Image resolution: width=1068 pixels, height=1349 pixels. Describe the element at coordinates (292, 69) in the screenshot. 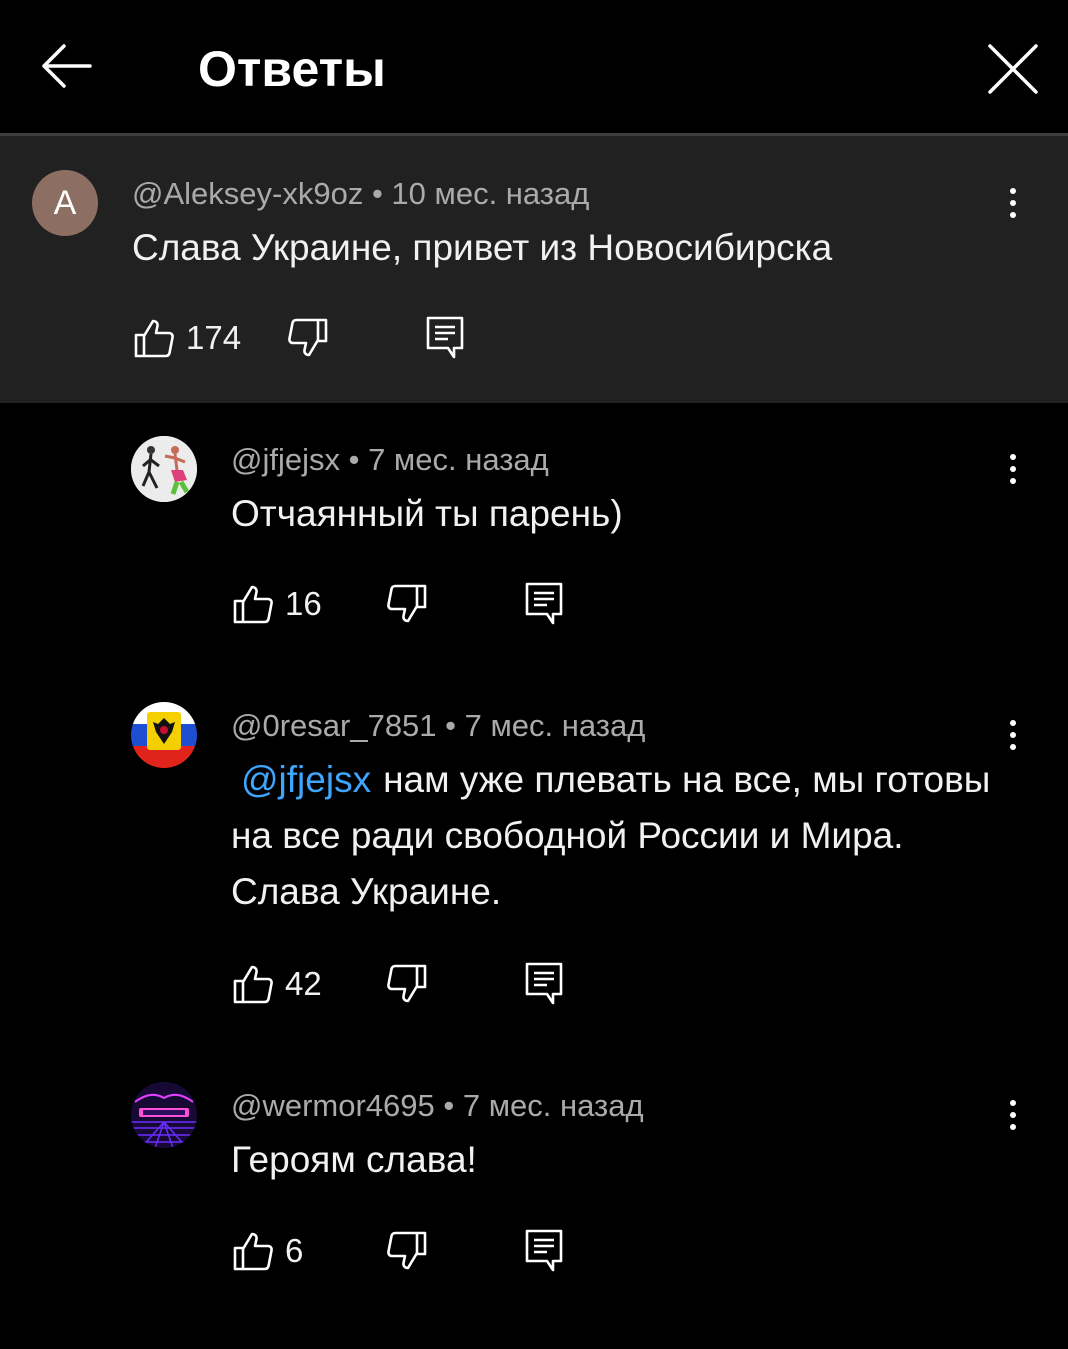

I see `page-title: Ответы` at that location.